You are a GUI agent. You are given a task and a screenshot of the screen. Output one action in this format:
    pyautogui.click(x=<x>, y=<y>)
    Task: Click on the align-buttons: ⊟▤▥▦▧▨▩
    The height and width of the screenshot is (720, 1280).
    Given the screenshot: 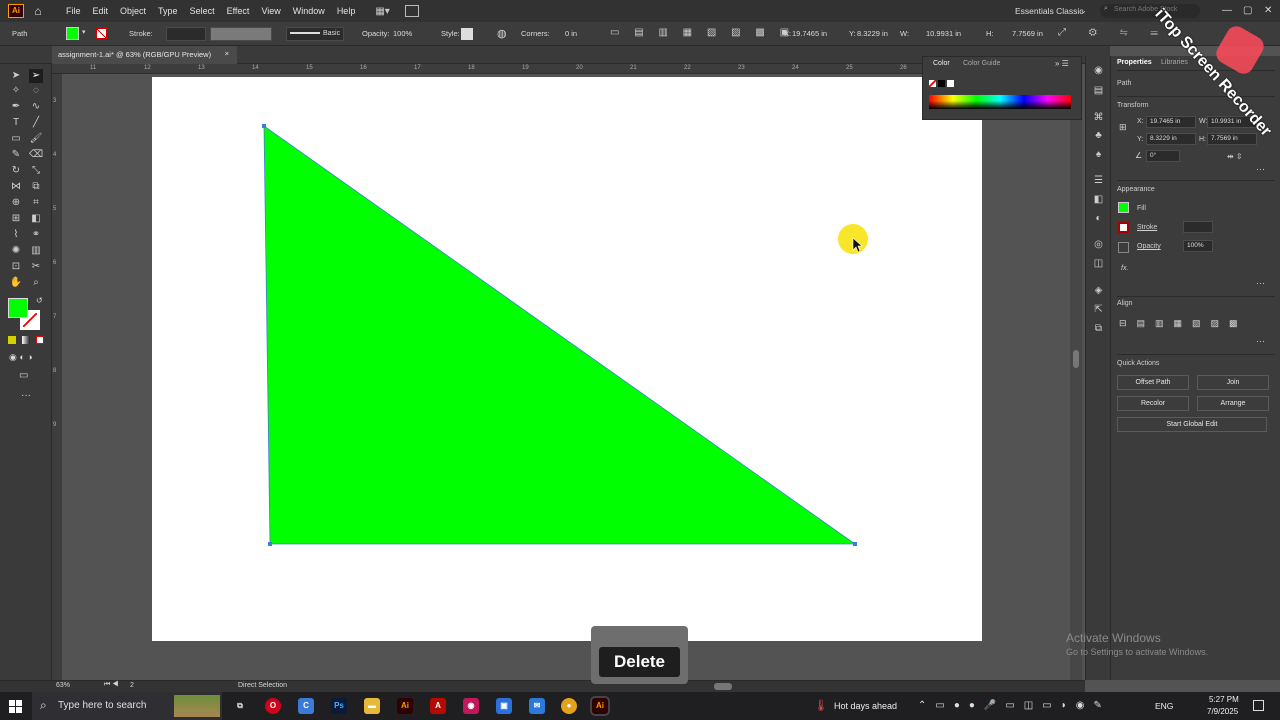 What is the action you would take?
    pyautogui.click(x=1183, y=323)
    